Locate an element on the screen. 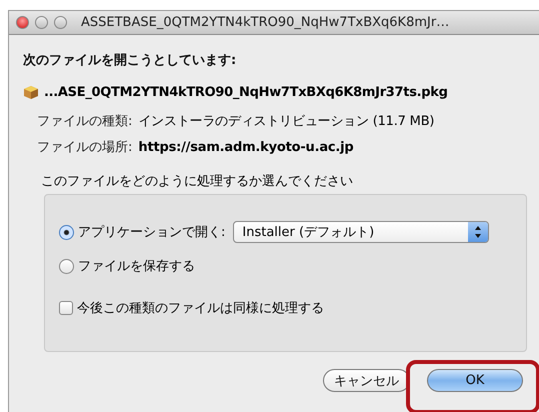 This screenshot has height=412, width=539. option-label: 今後この種類のファイルは同様に処理する is located at coordinates (200, 308).